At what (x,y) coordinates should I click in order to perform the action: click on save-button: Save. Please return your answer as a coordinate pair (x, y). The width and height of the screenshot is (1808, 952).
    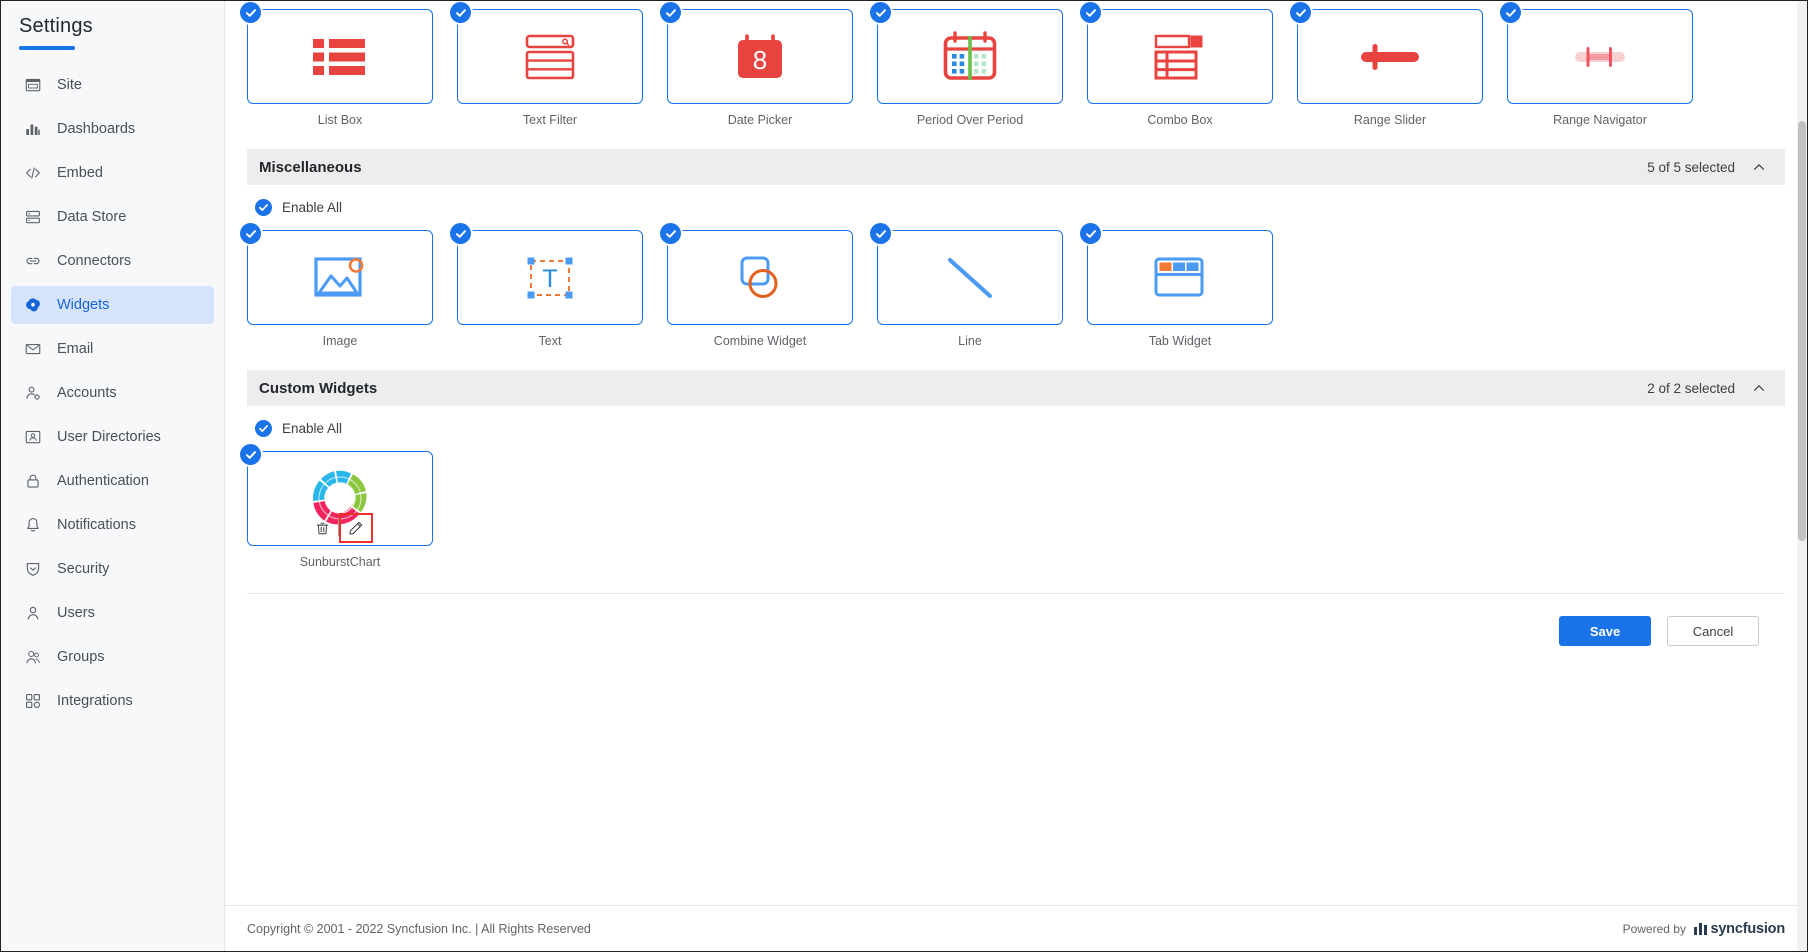
    Looking at the image, I should click on (1605, 631).